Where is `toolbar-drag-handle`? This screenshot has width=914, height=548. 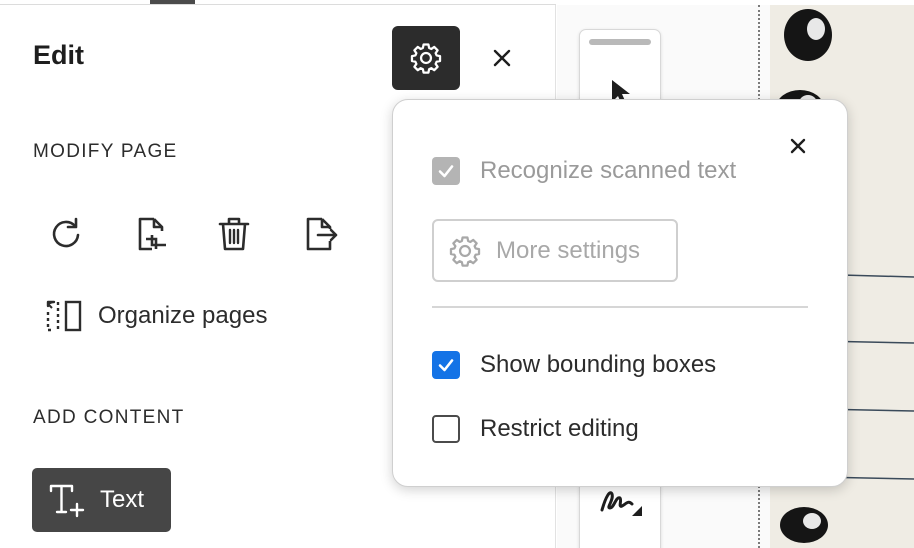
toolbar-drag-handle is located at coordinates (620, 42).